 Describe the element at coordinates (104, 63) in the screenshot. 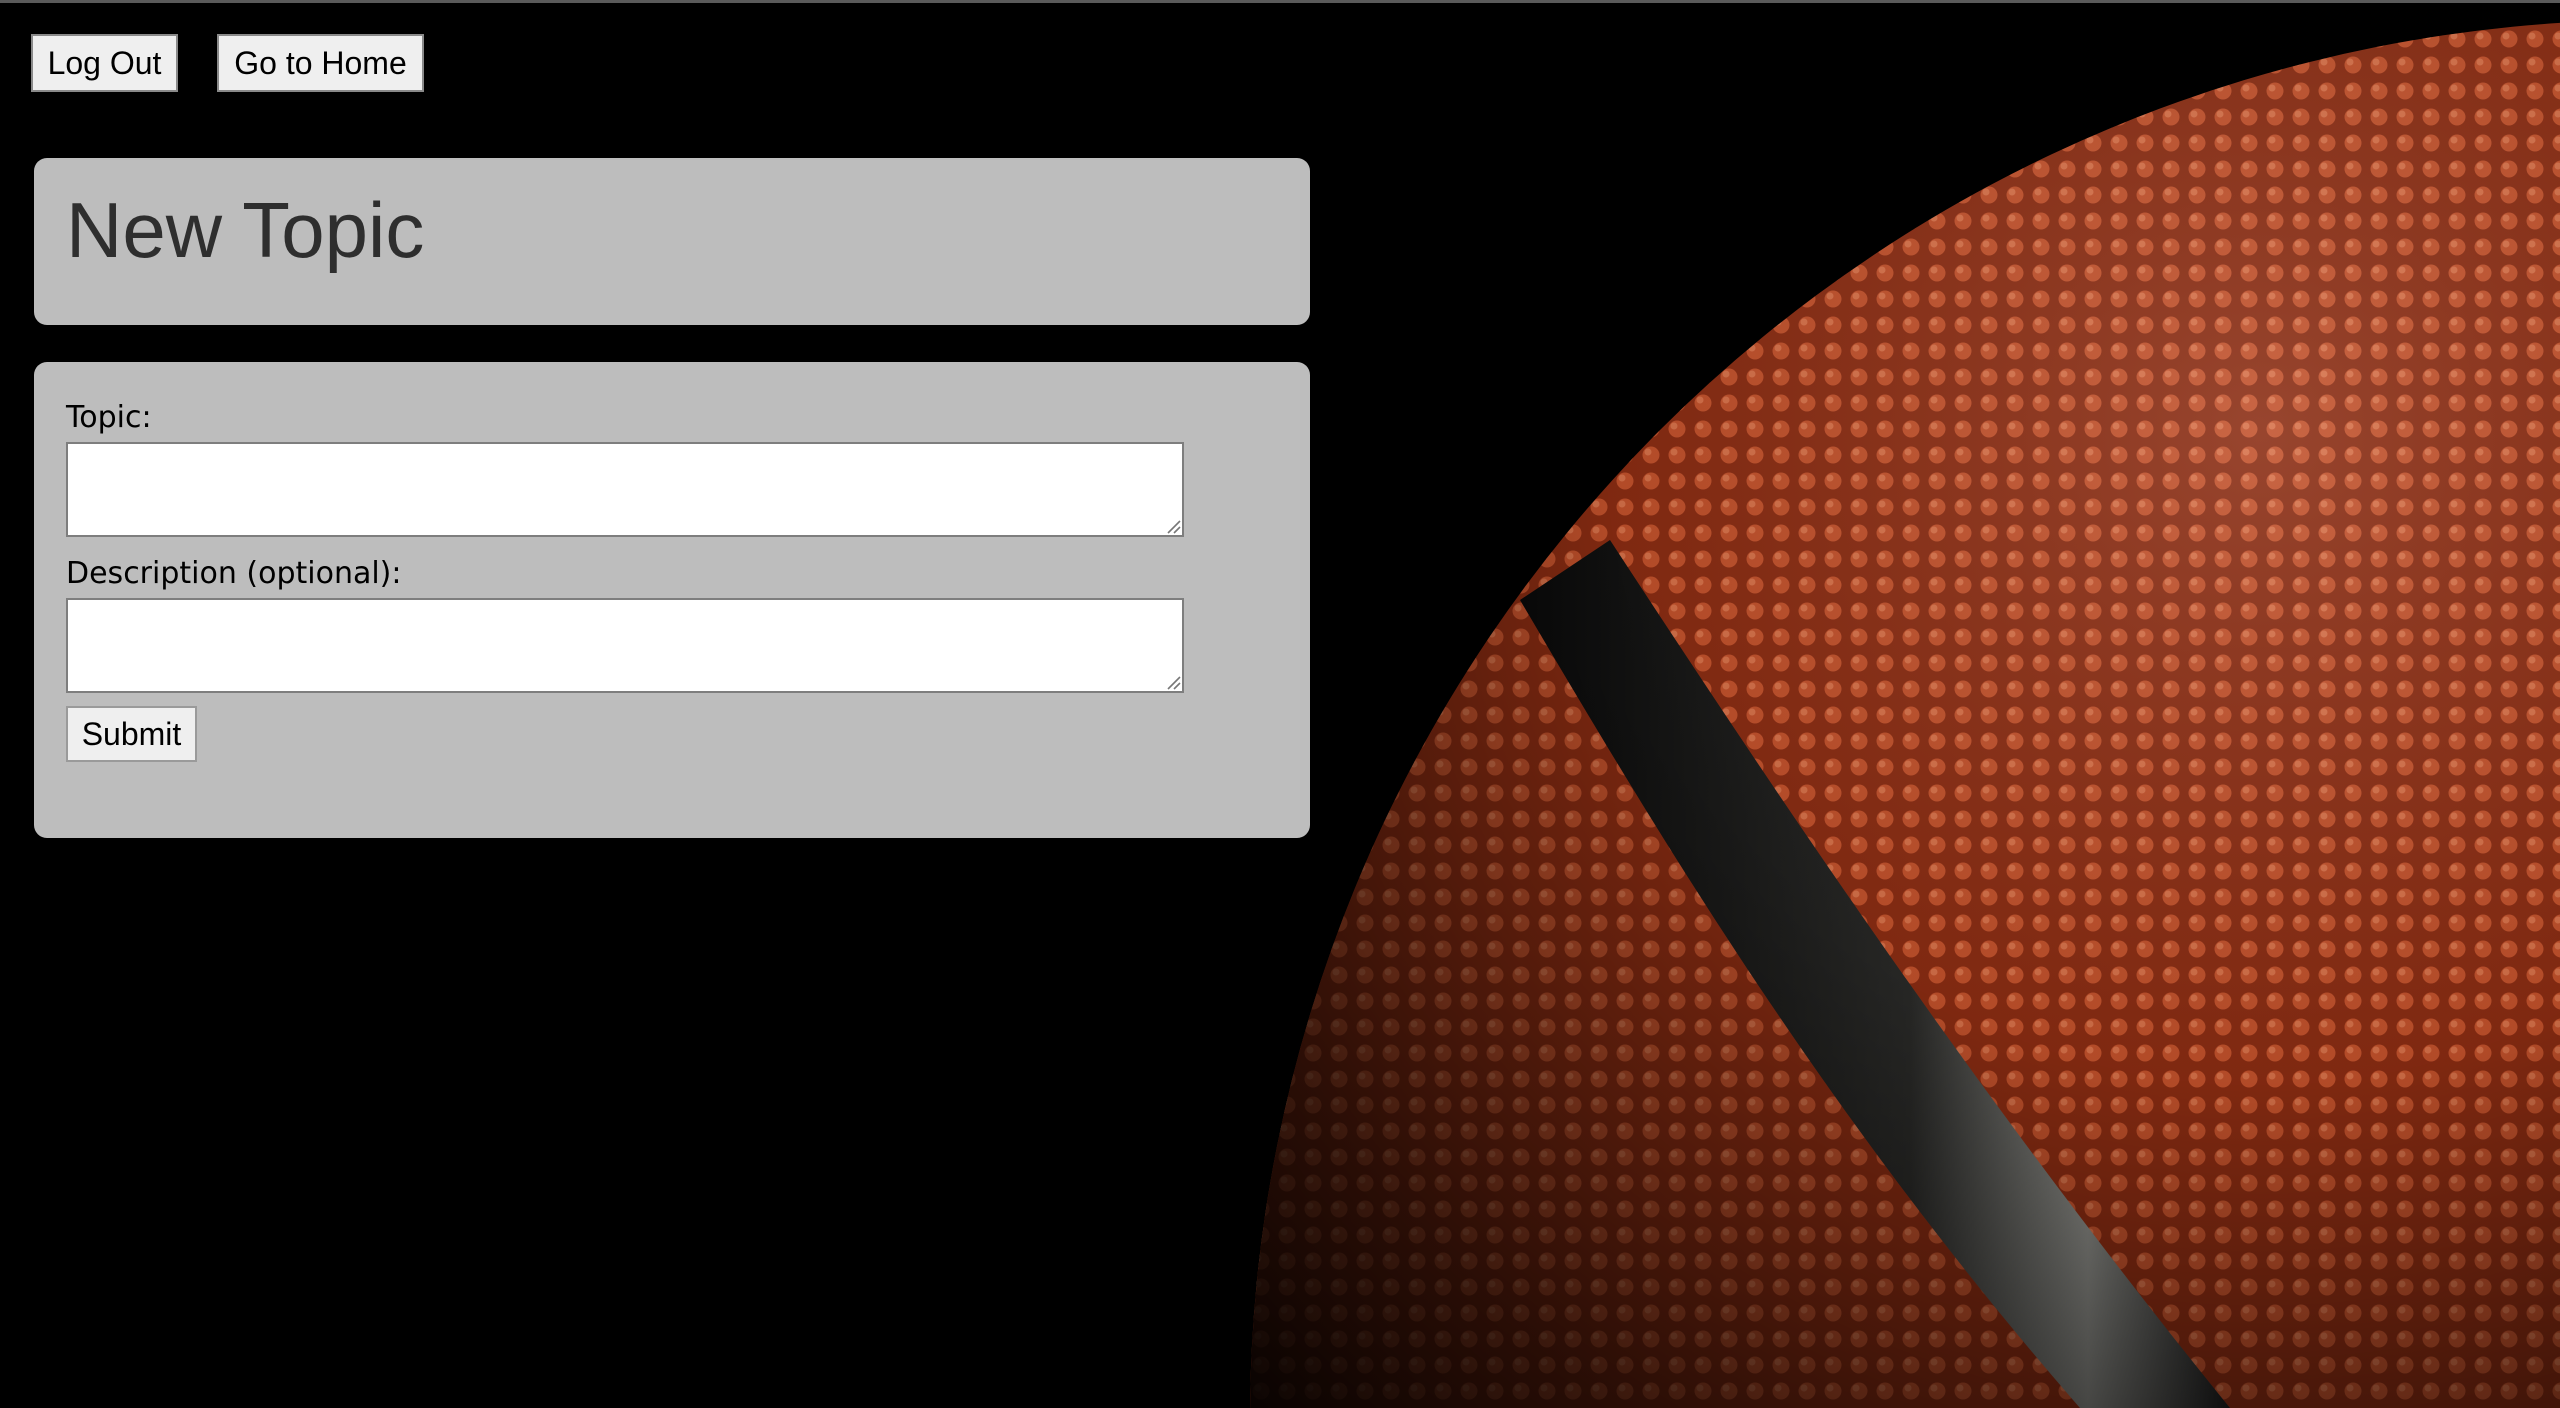

I see `log-out-button: Log Out` at that location.